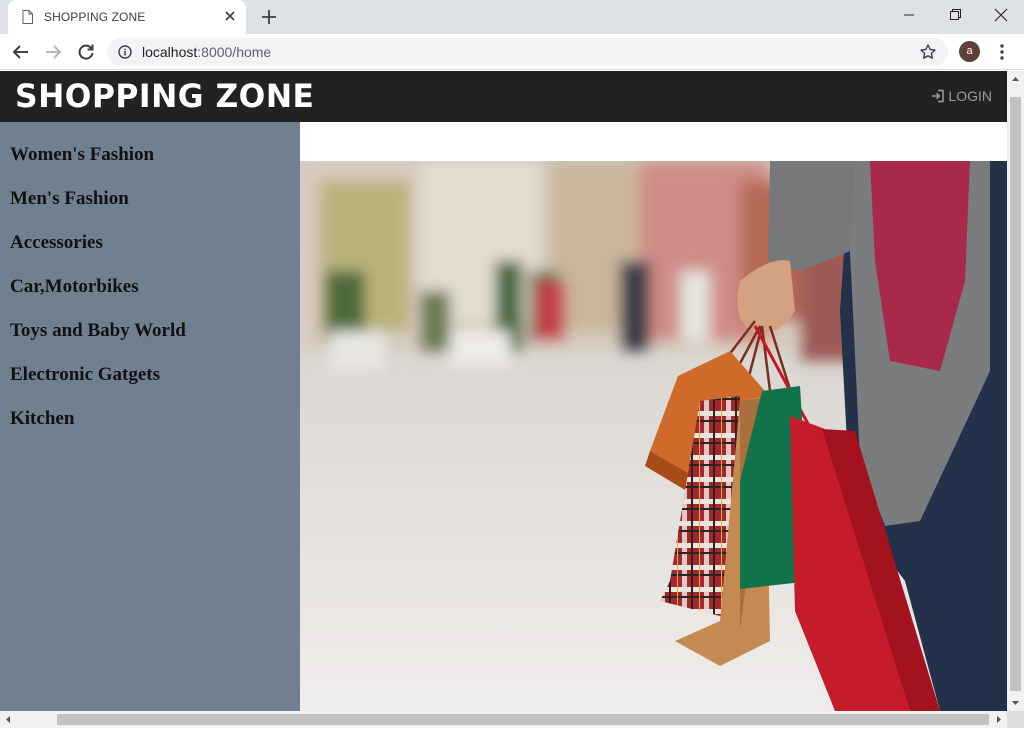 The image size is (1024, 729). What do you see at coordinates (998, 719) in the screenshot?
I see `scroll-right-icon` at bounding box center [998, 719].